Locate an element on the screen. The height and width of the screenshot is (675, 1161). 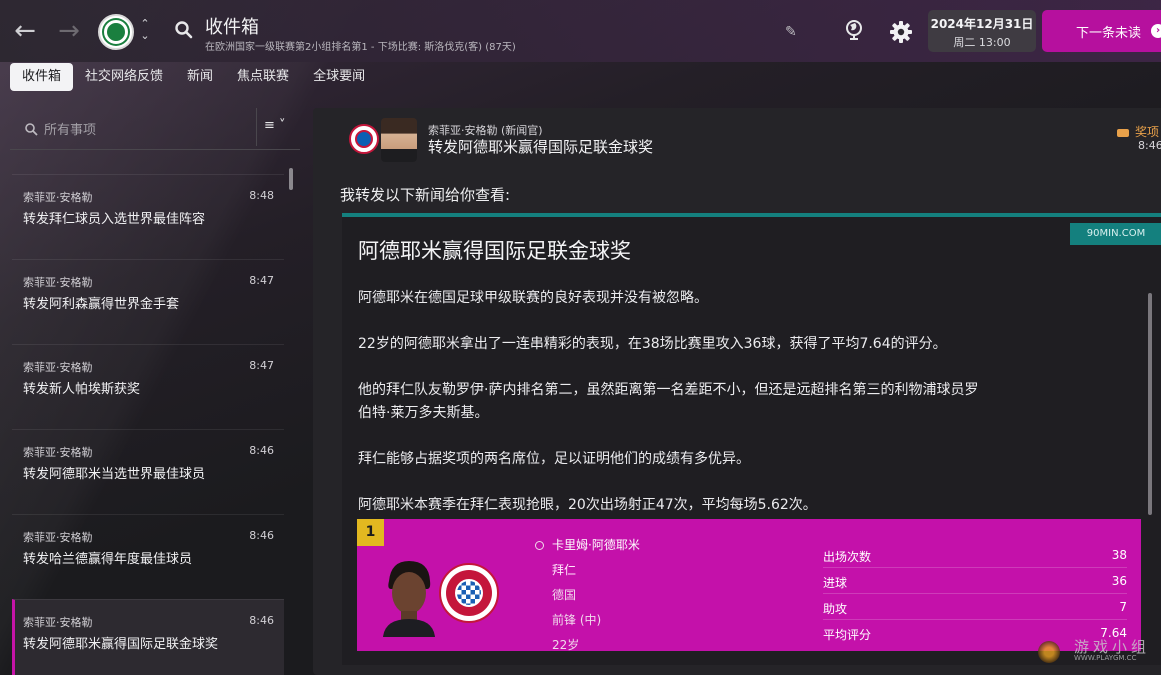
person-icon is located at coordinates (539, 545).